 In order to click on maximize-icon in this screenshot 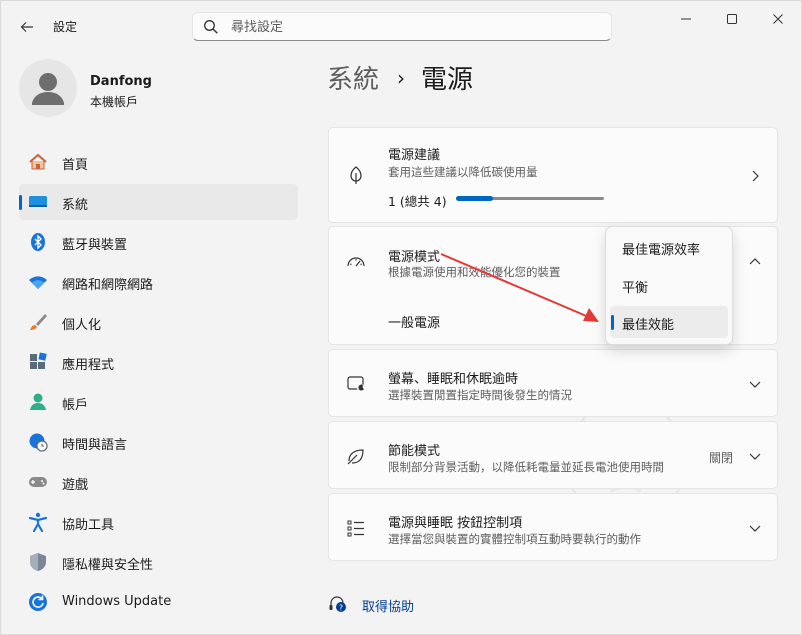, I will do `click(732, 19)`.